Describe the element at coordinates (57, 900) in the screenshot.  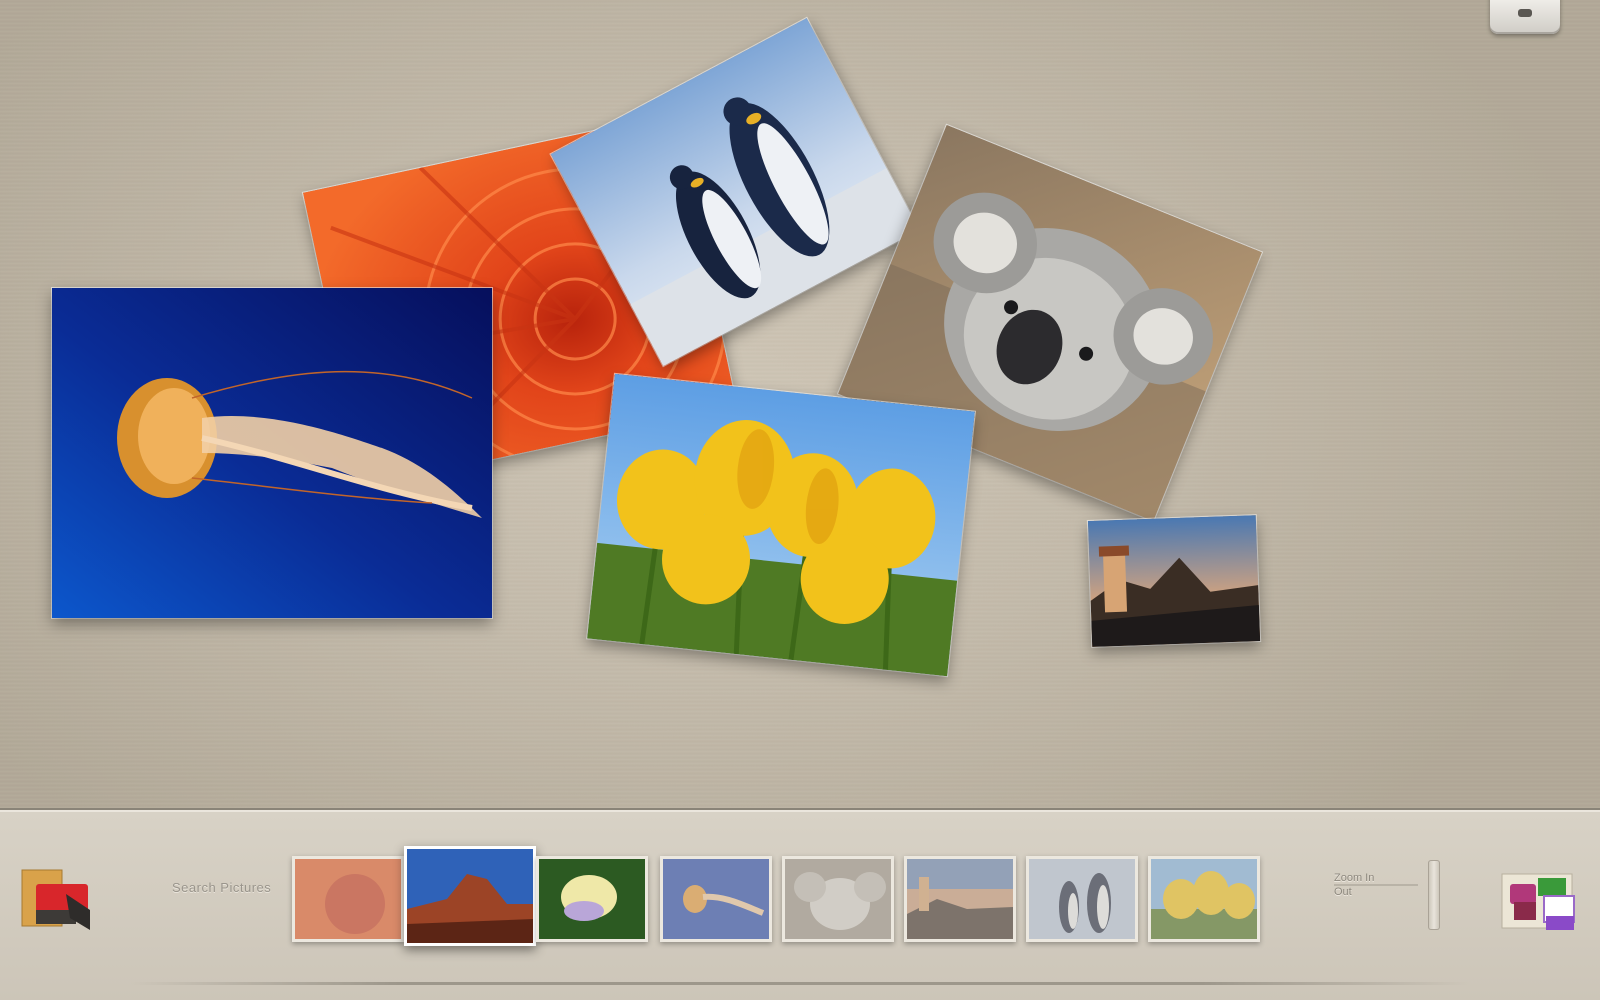
I see `photo-album-icon` at that location.